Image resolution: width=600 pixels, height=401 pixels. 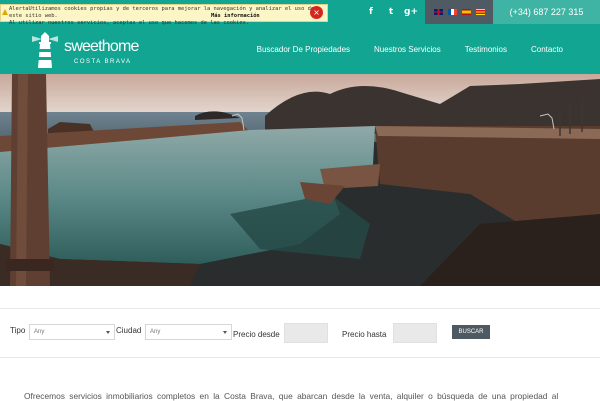 I want to click on ciudad-select: Any, so click(x=188, y=332).